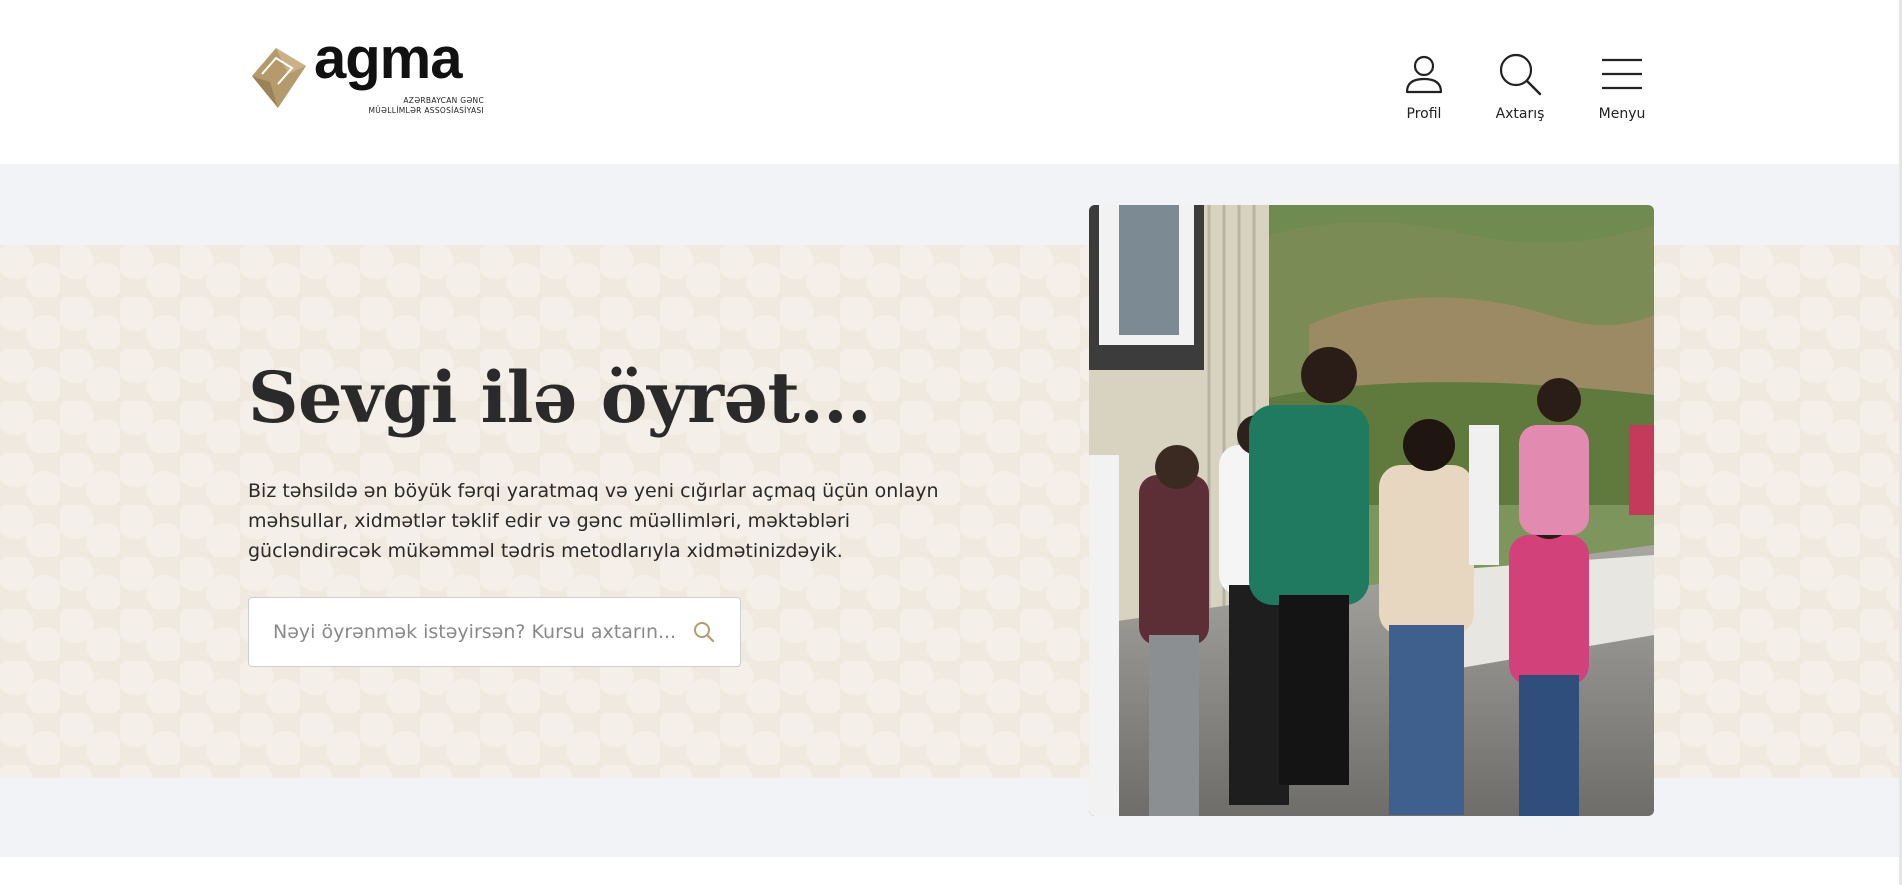  What do you see at coordinates (1622, 114) in the screenshot?
I see `menu-label: Menyu` at bounding box center [1622, 114].